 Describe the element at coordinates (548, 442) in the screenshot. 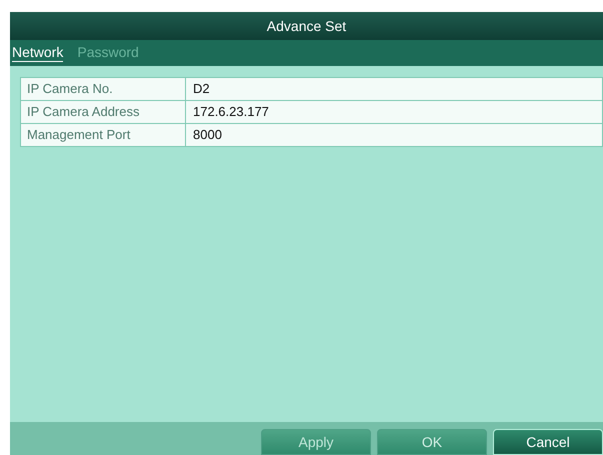

I see `dialog-button: Cancel` at that location.